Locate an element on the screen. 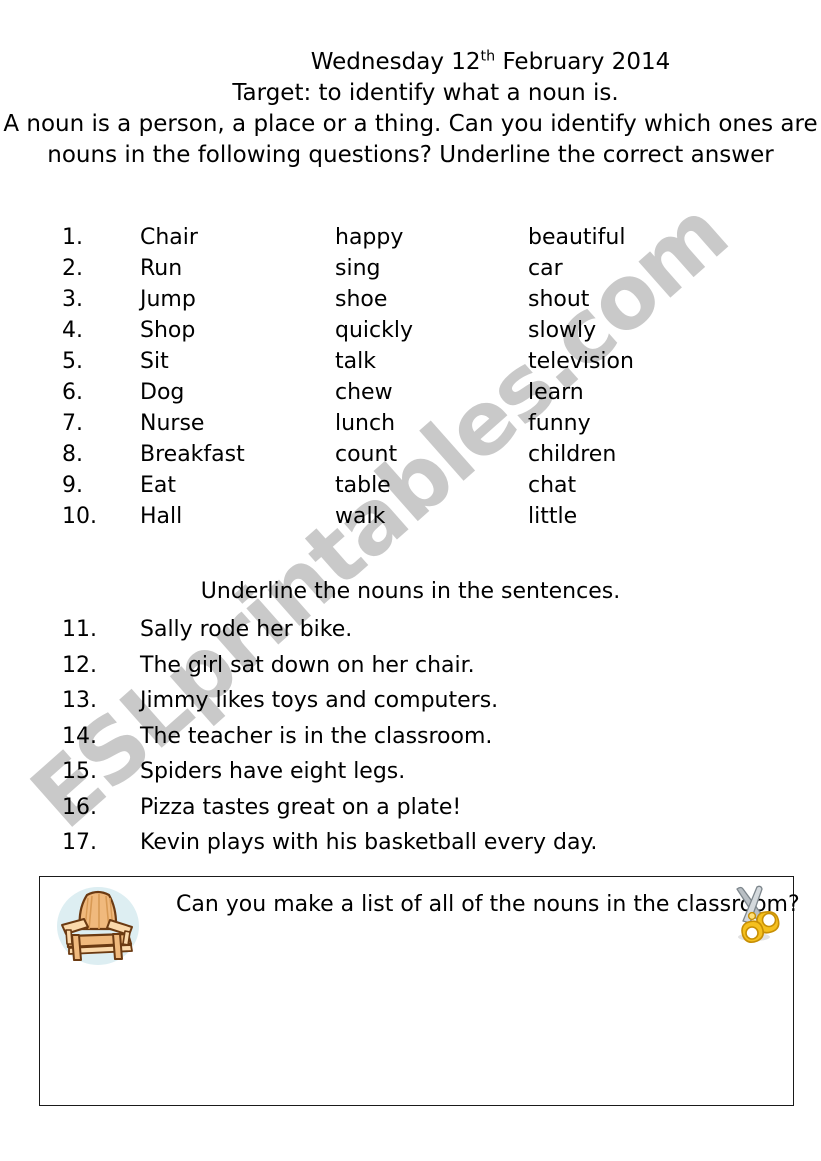 Image resolution: width=821 pixels, height=1161 pixels. date-month-year: February 2014 is located at coordinates (583, 62).